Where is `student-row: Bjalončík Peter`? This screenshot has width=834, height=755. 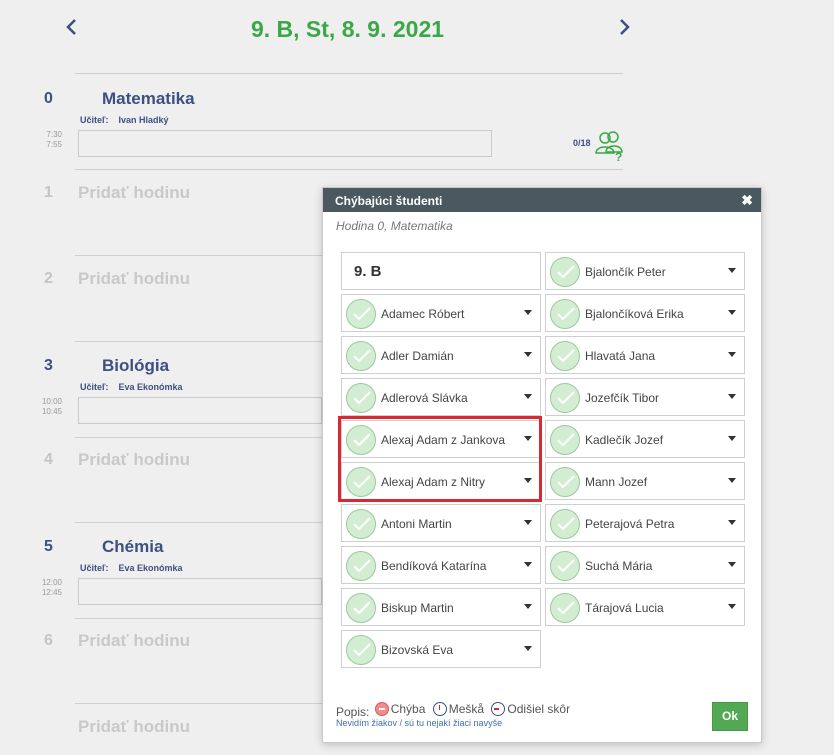 student-row: Bjalončík Peter is located at coordinates (645, 271).